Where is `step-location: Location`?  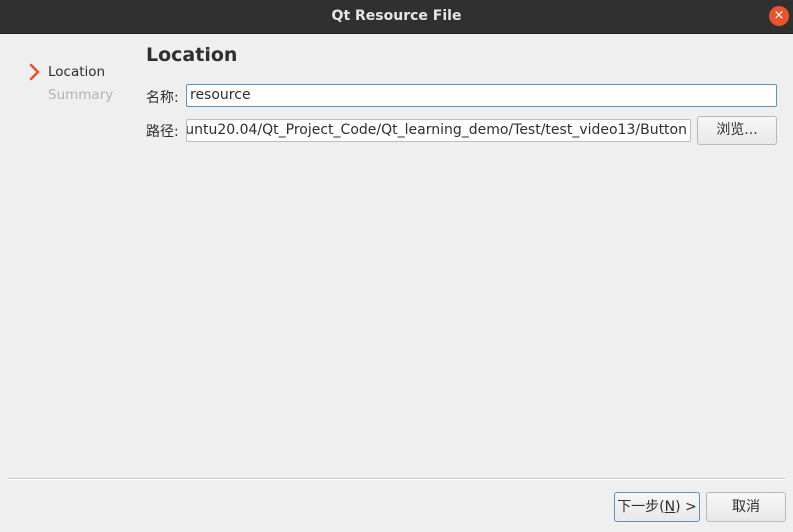
step-location: Location is located at coordinates (83, 73).